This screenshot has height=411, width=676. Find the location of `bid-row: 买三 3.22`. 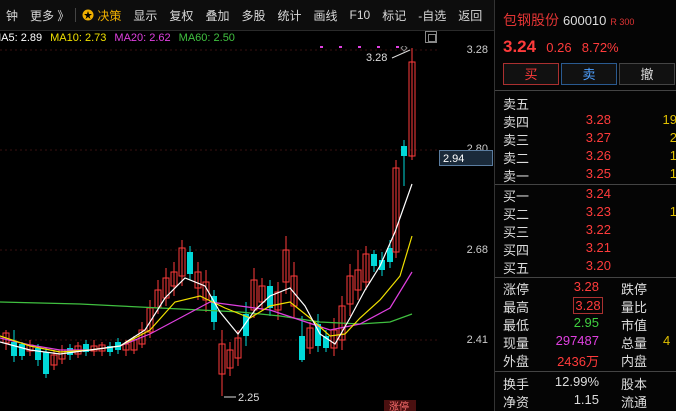

bid-row: 买三 3.22 is located at coordinates (589, 231).